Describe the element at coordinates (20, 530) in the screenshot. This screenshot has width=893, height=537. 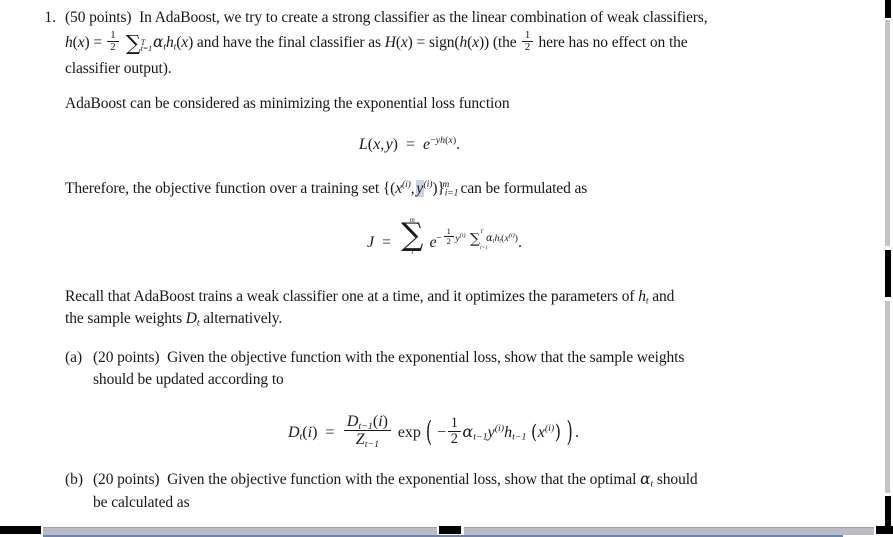
I see `scroll-left-arrow` at that location.